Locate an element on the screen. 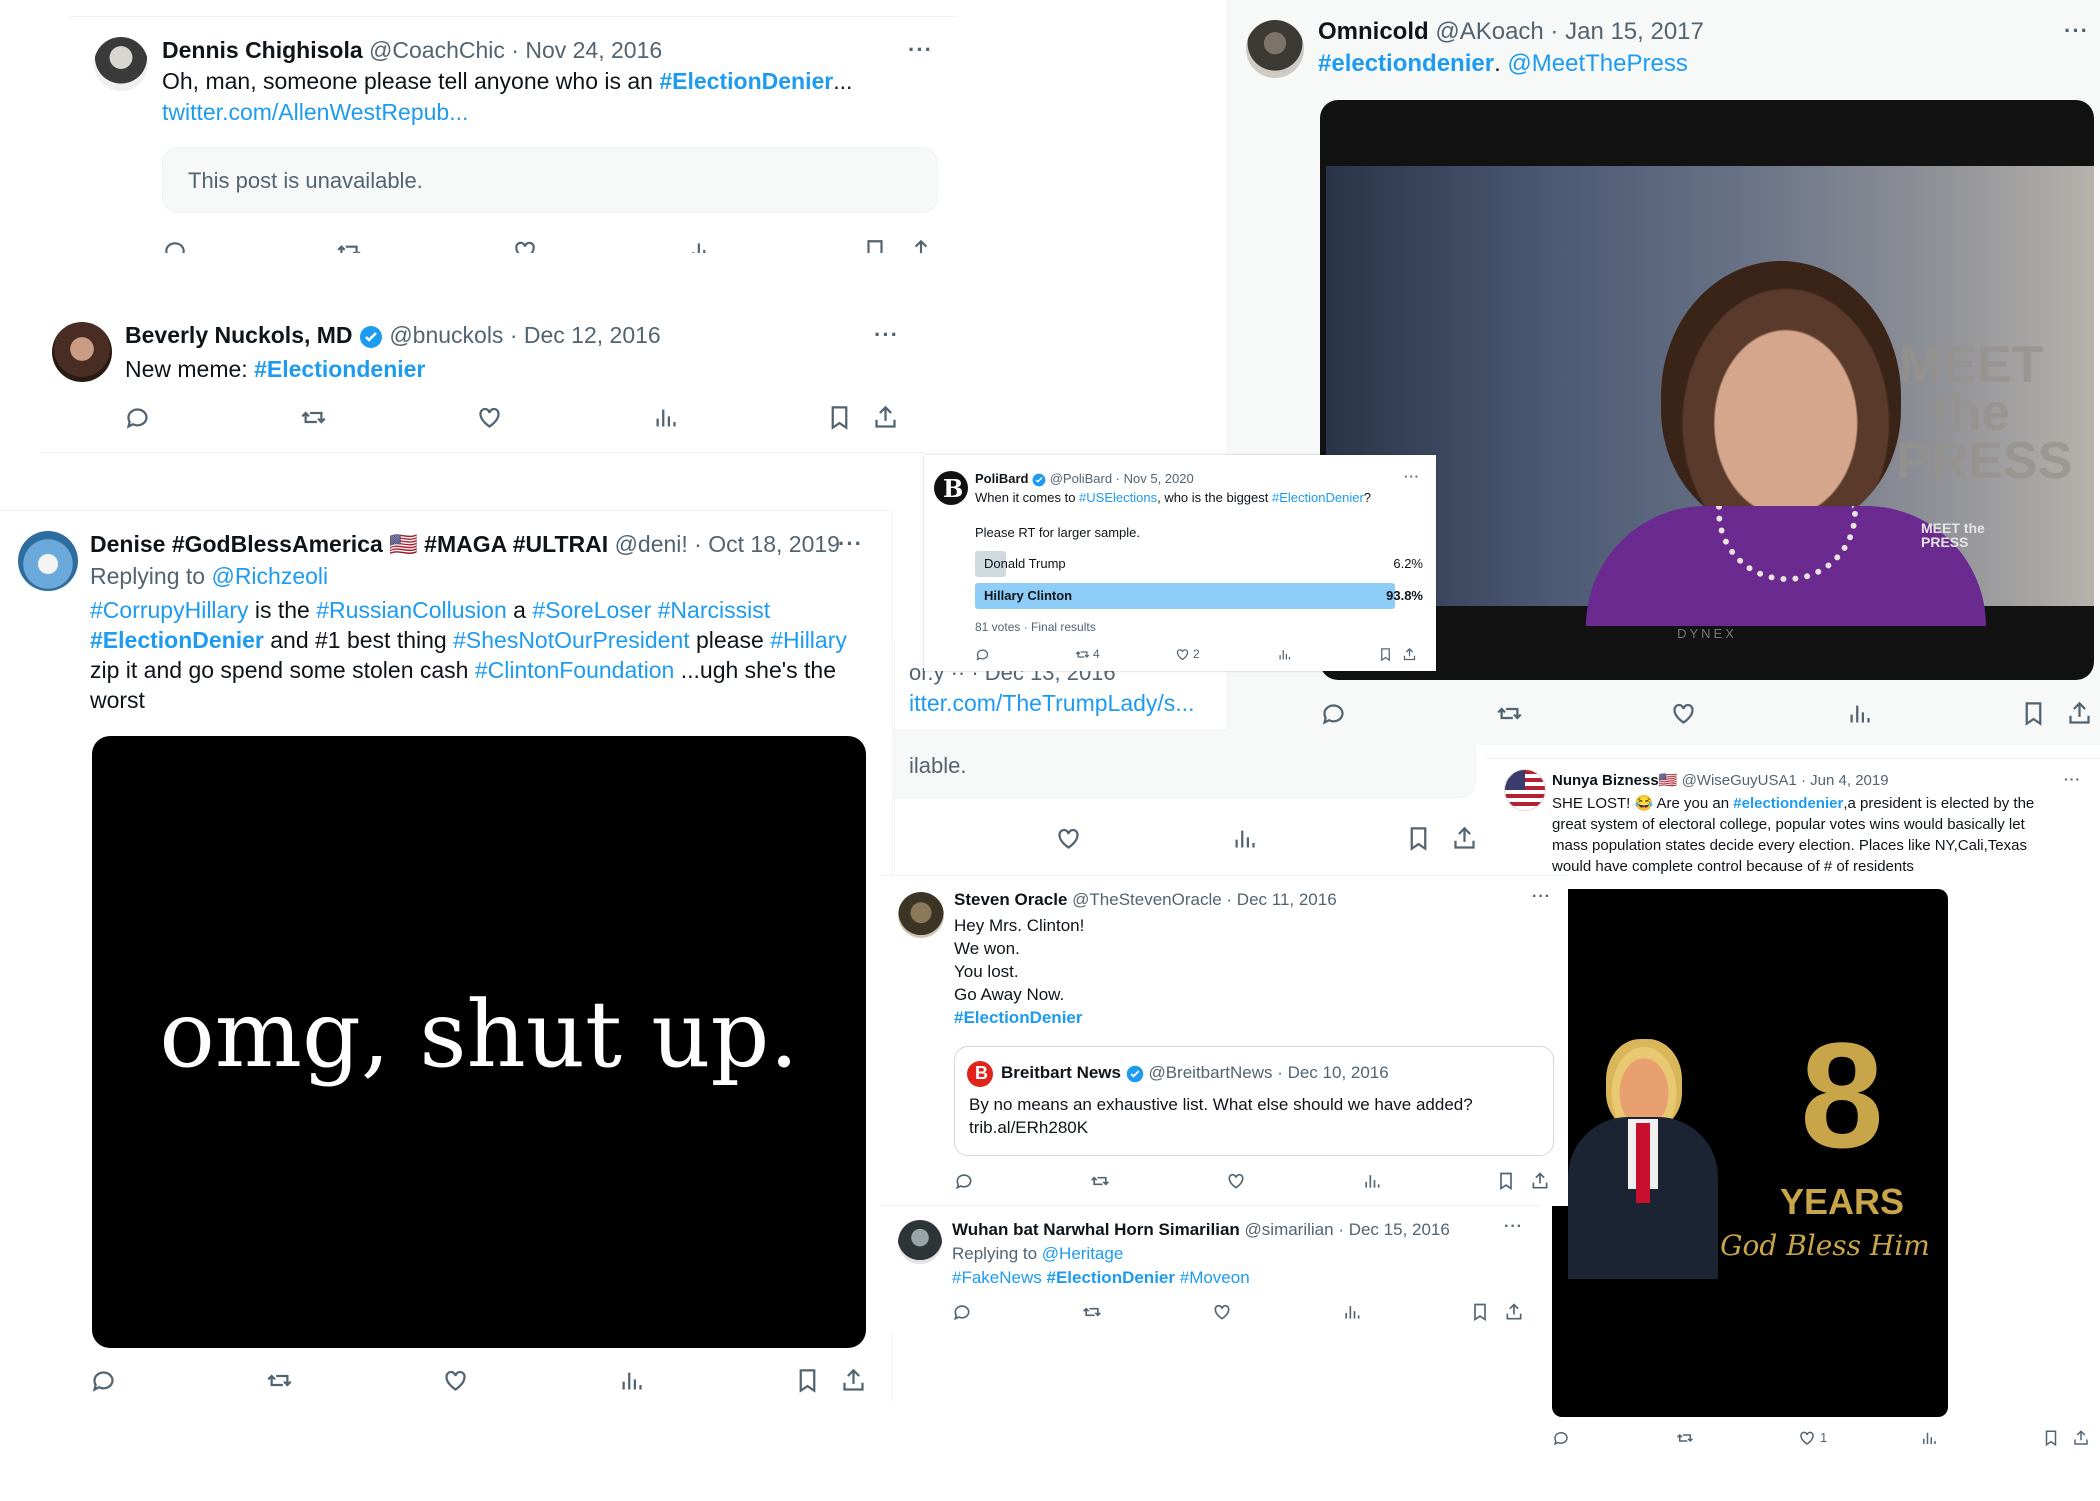 The height and width of the screenshot is (1501, 2100). timestamp: Oct 18, 2019 is located at coordinates (774, 544).